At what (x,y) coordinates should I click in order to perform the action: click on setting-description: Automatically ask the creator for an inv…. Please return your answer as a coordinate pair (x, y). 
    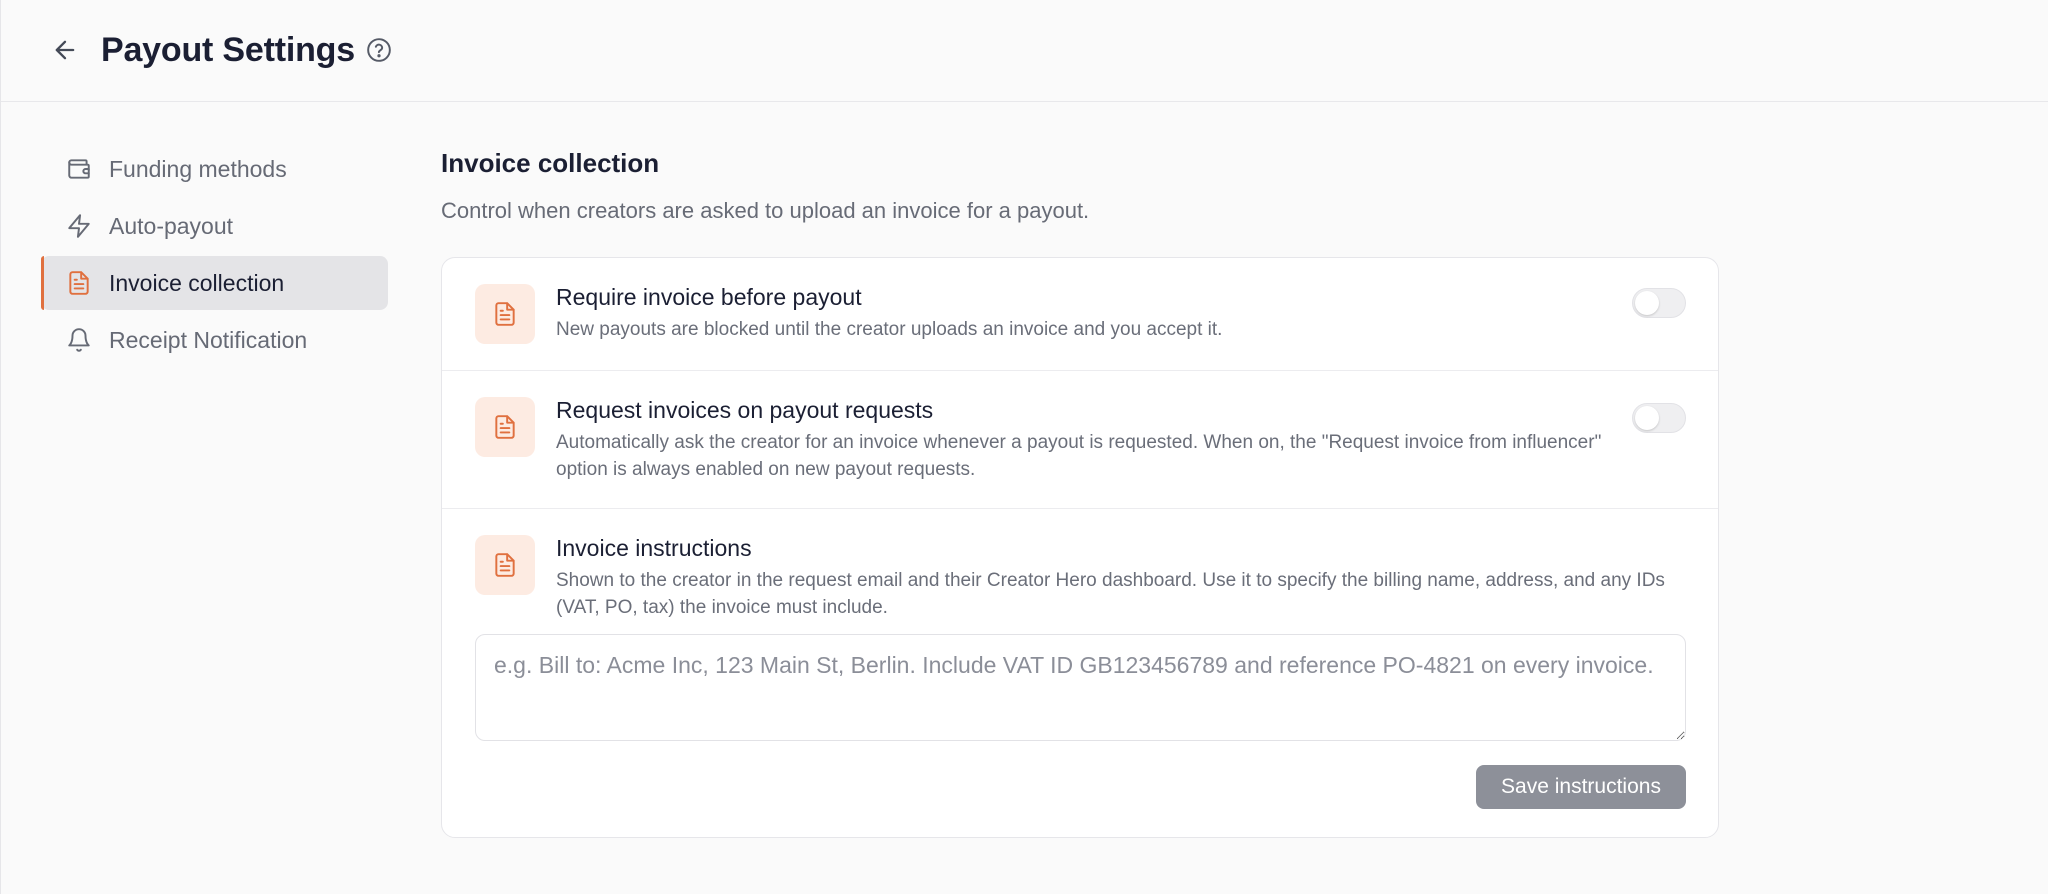
    Looking at the image, I should click on (1079, 456).